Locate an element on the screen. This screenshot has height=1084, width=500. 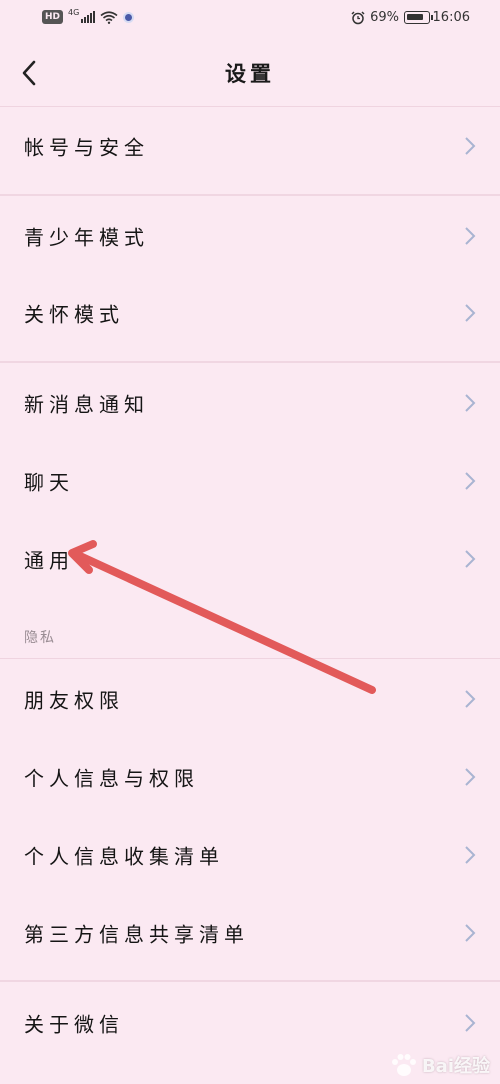
menu-item-personal-info-permissions: 个人信息与权限 is located at coordinates (250, 777).